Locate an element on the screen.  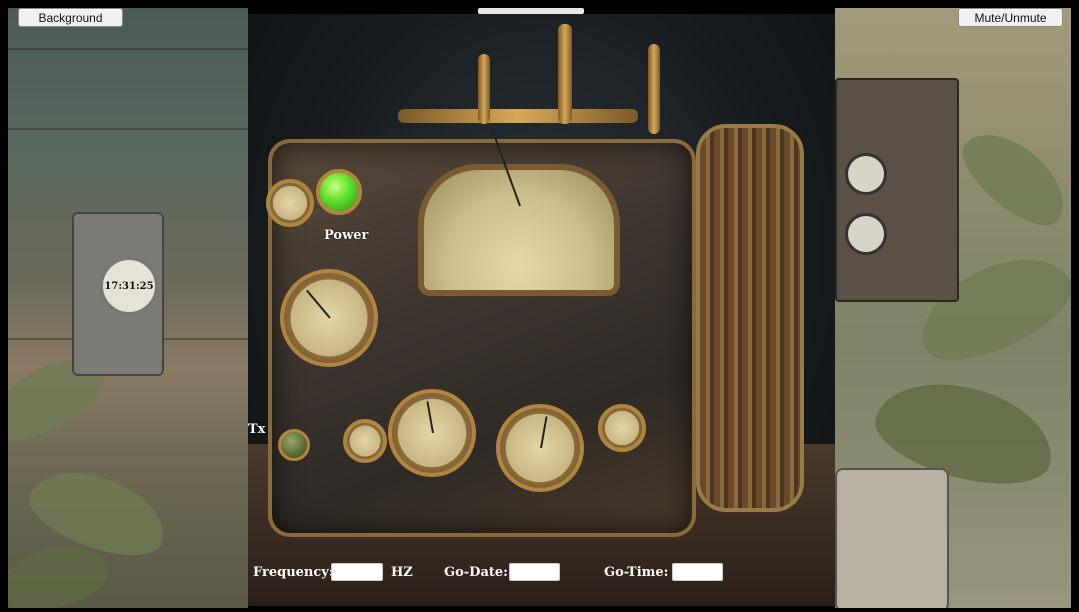
tx-led-button is located at coordinates (294, 445).